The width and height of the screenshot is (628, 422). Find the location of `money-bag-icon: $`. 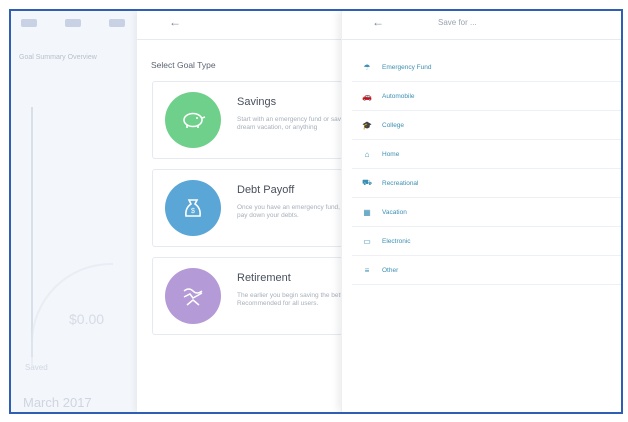

money-bag-icon: $ is located at coordinates (193, 208).